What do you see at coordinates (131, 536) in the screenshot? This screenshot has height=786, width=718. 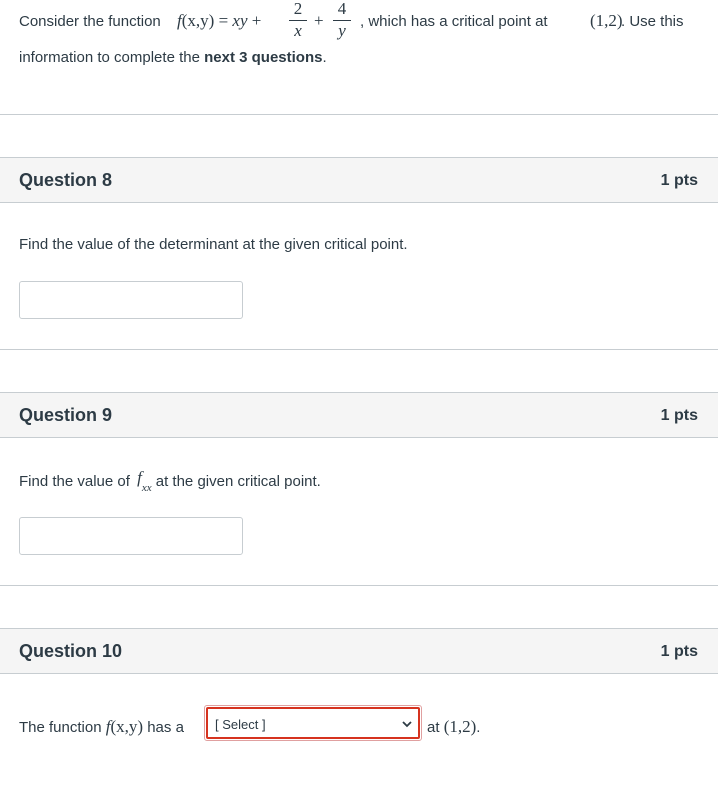 I see `question-9-answer-input` at bounding box center [131, 536].